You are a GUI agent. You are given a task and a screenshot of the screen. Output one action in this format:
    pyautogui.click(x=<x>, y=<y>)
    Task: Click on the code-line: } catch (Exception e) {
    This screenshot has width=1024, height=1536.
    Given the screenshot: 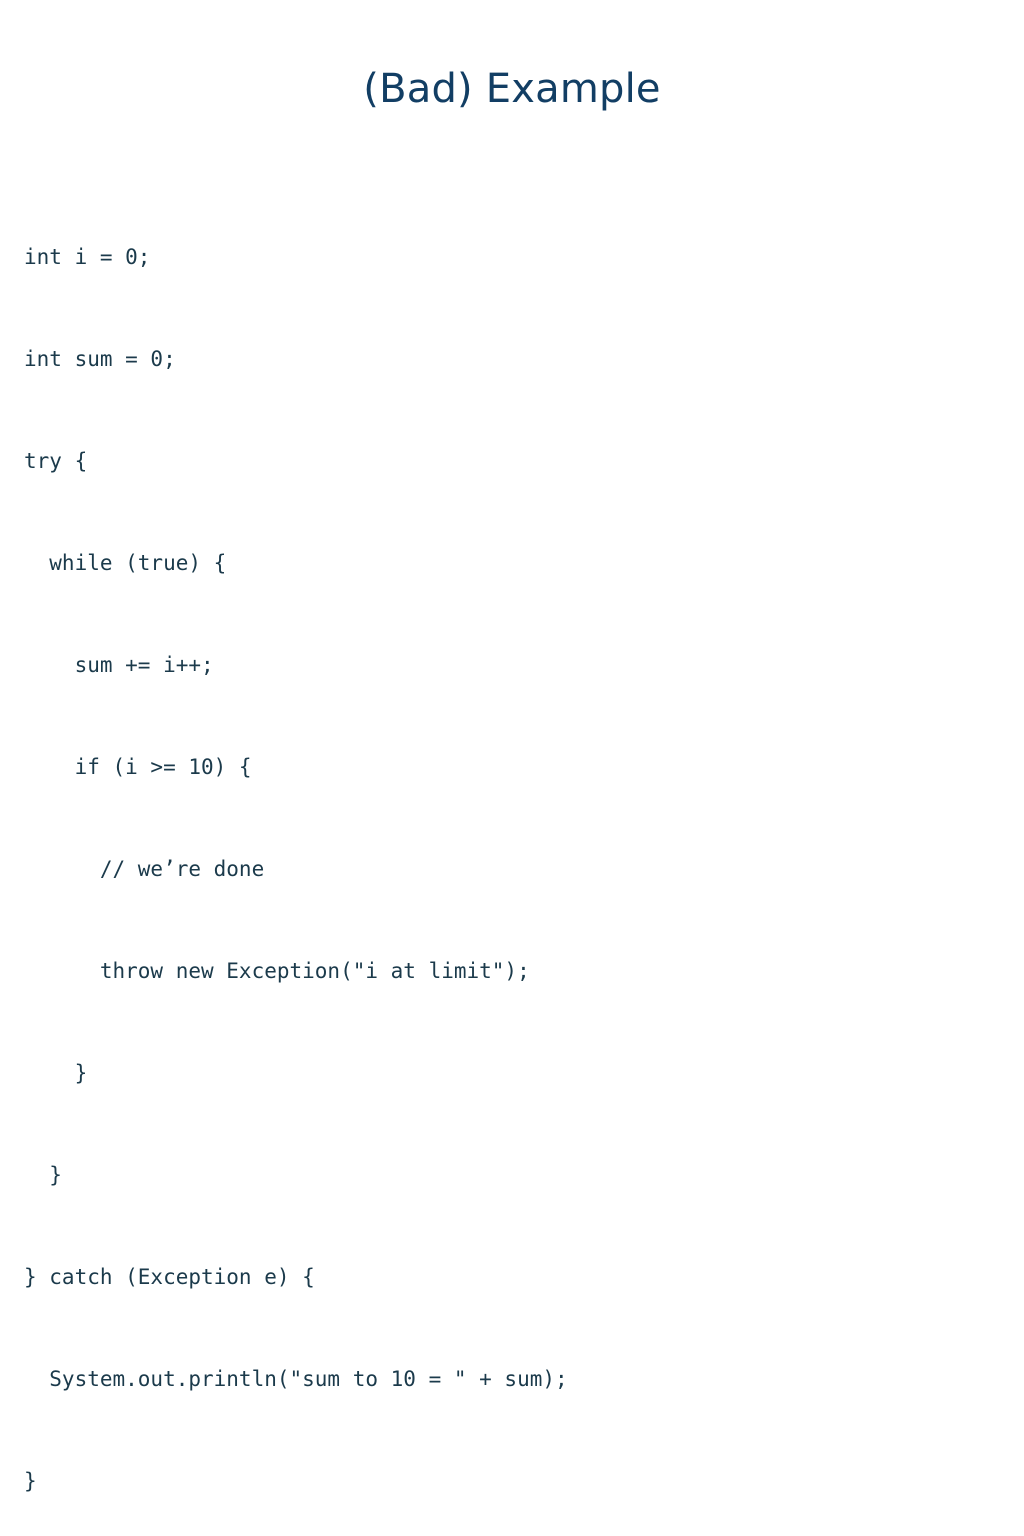 What is the action you would take?
    pyautogui.click(x=169, y=1277)
    